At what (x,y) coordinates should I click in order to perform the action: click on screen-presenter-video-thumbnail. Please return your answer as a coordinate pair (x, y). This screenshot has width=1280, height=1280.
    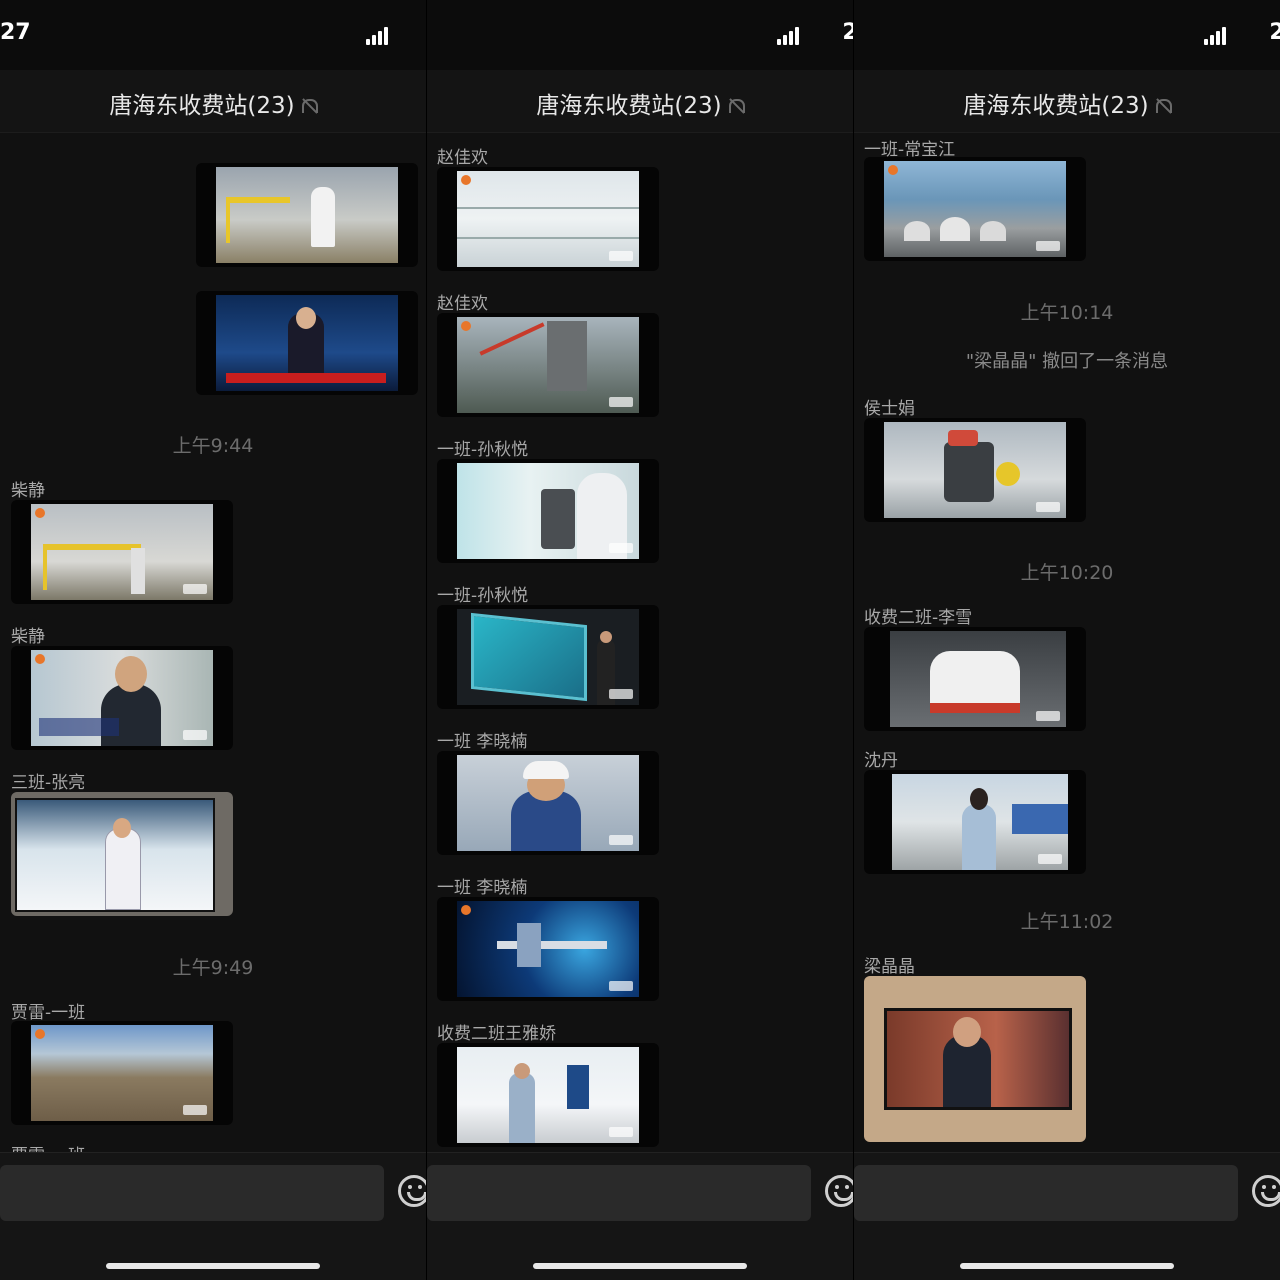
    Looking at the image, I should click on (548, 657).